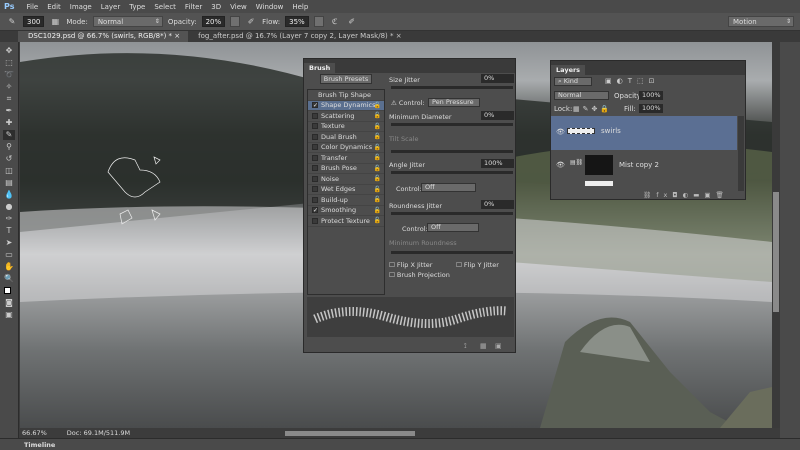 The height and width of the screenshot is (450, 800). What do you see at coordinates (251, 22) in the screenshot?
I see `pressure-opacity-icon: ✐` at bounding box center [251, 22].